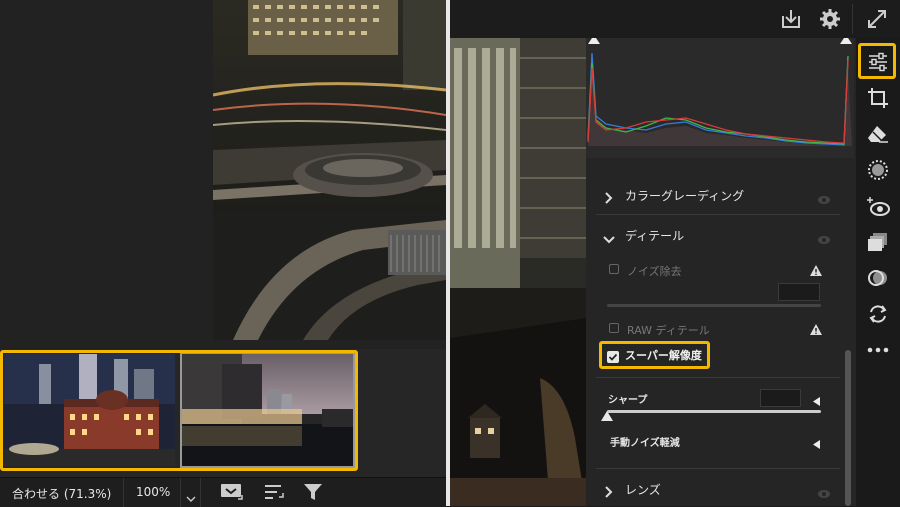 This screenshot has width=900, height=507. Describe the element at coordinates (848, 428) in the screenshot. I see `panel-scrollbar` at that location.